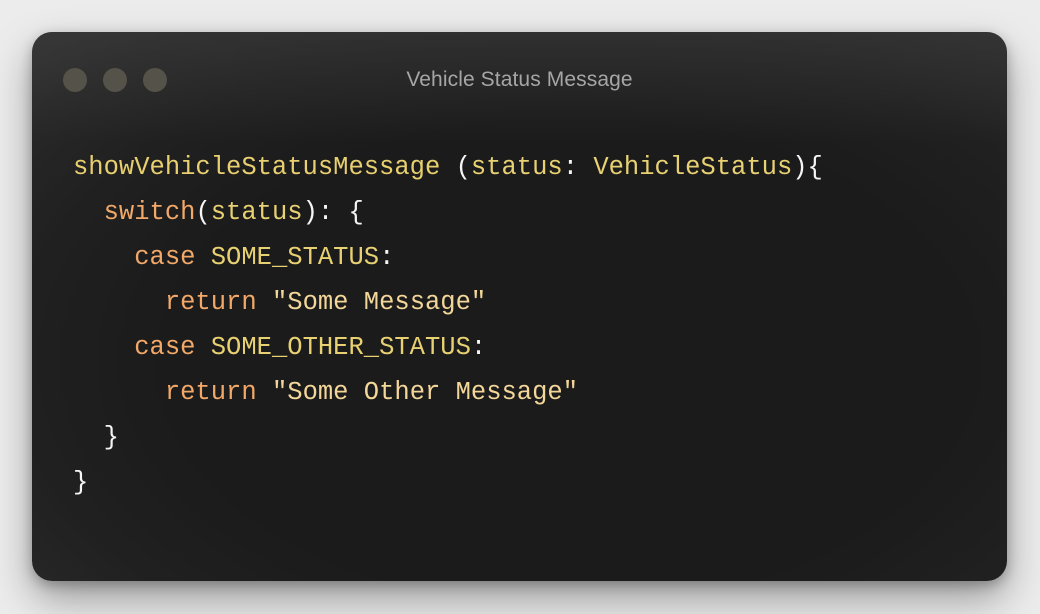 Image resolution: width=1040 pixels, height=614 pixels. What do you see at coordinates (379, 302) in the screenshot?
I see `string-token: "Some Message"` at bounding box center [379, 302].